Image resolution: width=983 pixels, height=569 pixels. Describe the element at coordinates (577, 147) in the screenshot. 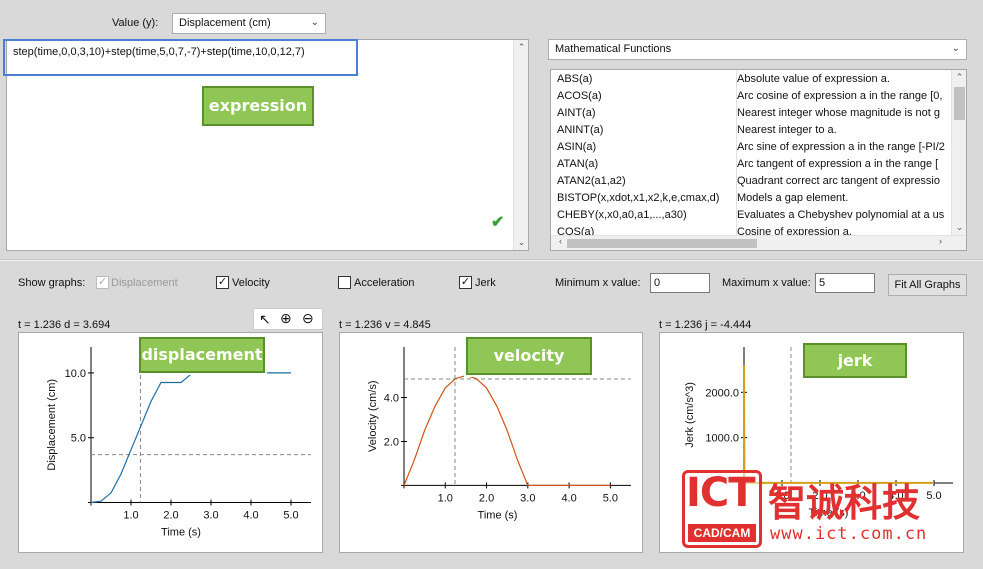

I see `function-name: ASIN(a)` at that location.